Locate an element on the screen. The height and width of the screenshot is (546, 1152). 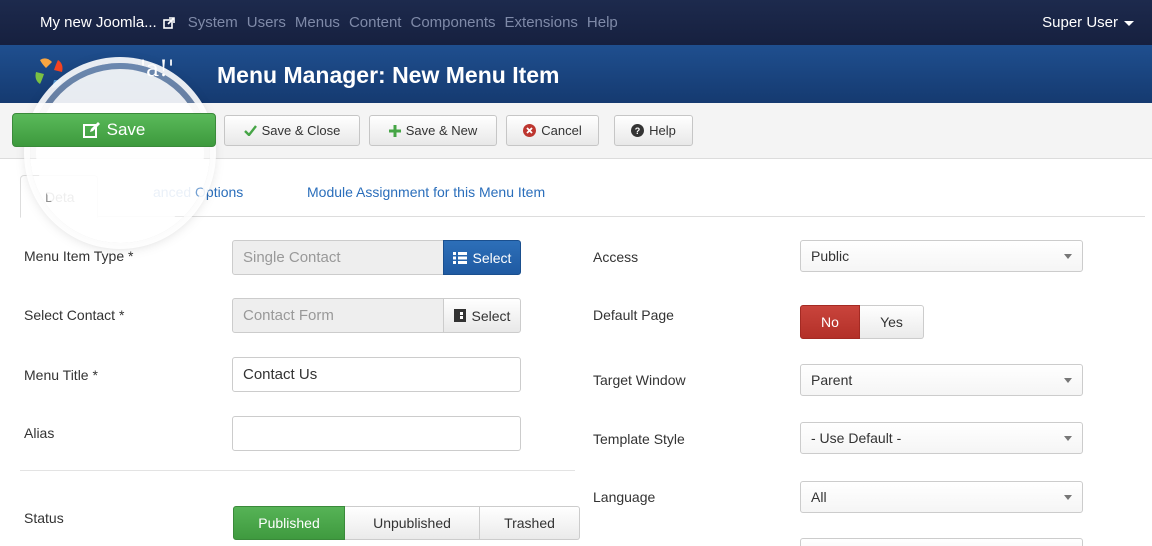
save-new-button: Save & New is located at coordinates (433, 130).